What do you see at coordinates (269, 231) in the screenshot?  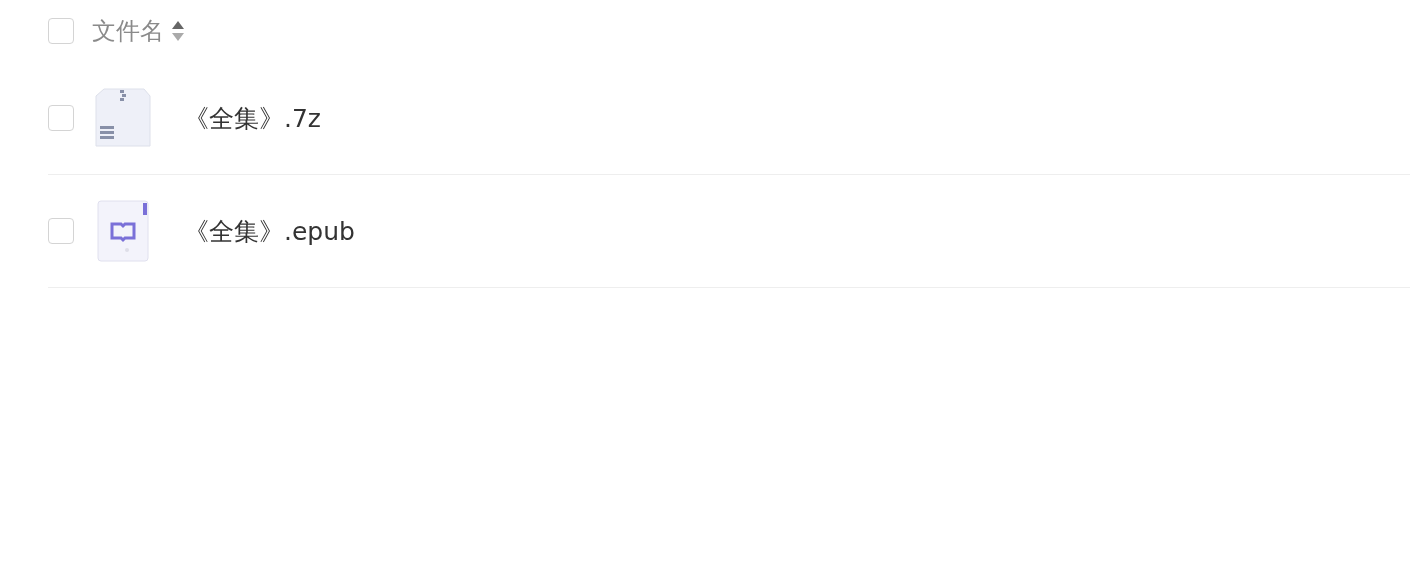 I see `file-name: 《全集》.epub` at bounding box center [269, 231].